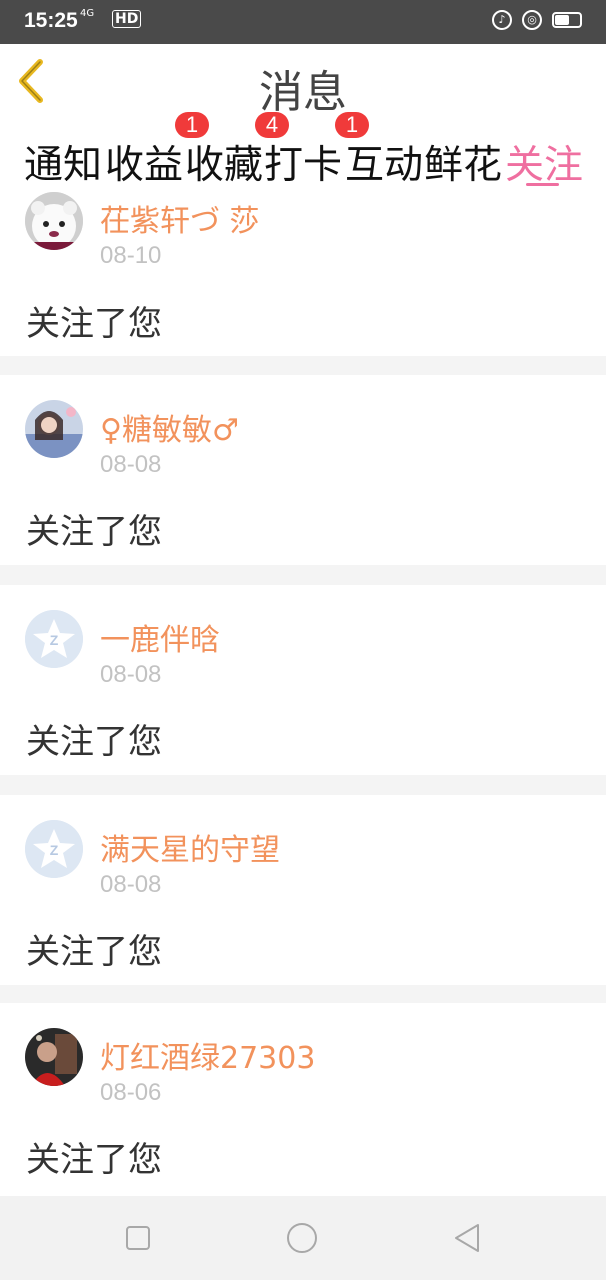 The width and height of the screenshot is (606, 1280). What do you see at coordinates (303, 680) in the screenshot?
I see `list-item: Z 一鹿伴晗 08-08 关注了您` at bounding box center [303, 680].